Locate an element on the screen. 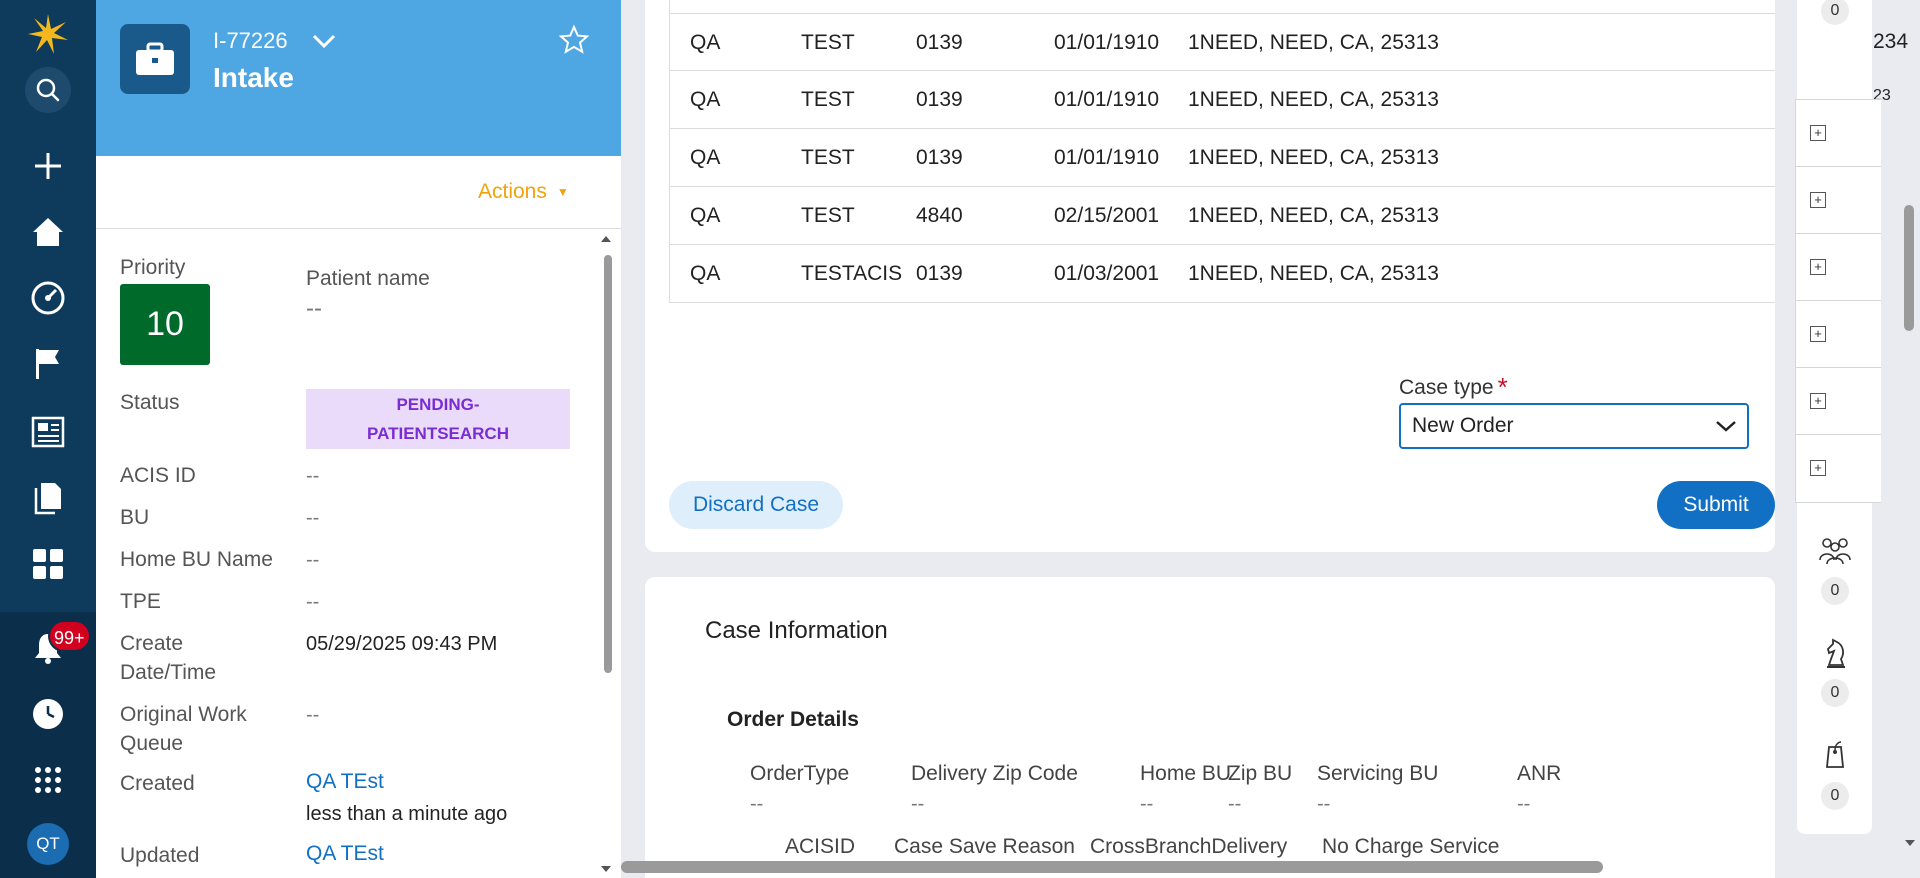 The image size is (1920, 878). news-icon is located at coordinates (48, 432).